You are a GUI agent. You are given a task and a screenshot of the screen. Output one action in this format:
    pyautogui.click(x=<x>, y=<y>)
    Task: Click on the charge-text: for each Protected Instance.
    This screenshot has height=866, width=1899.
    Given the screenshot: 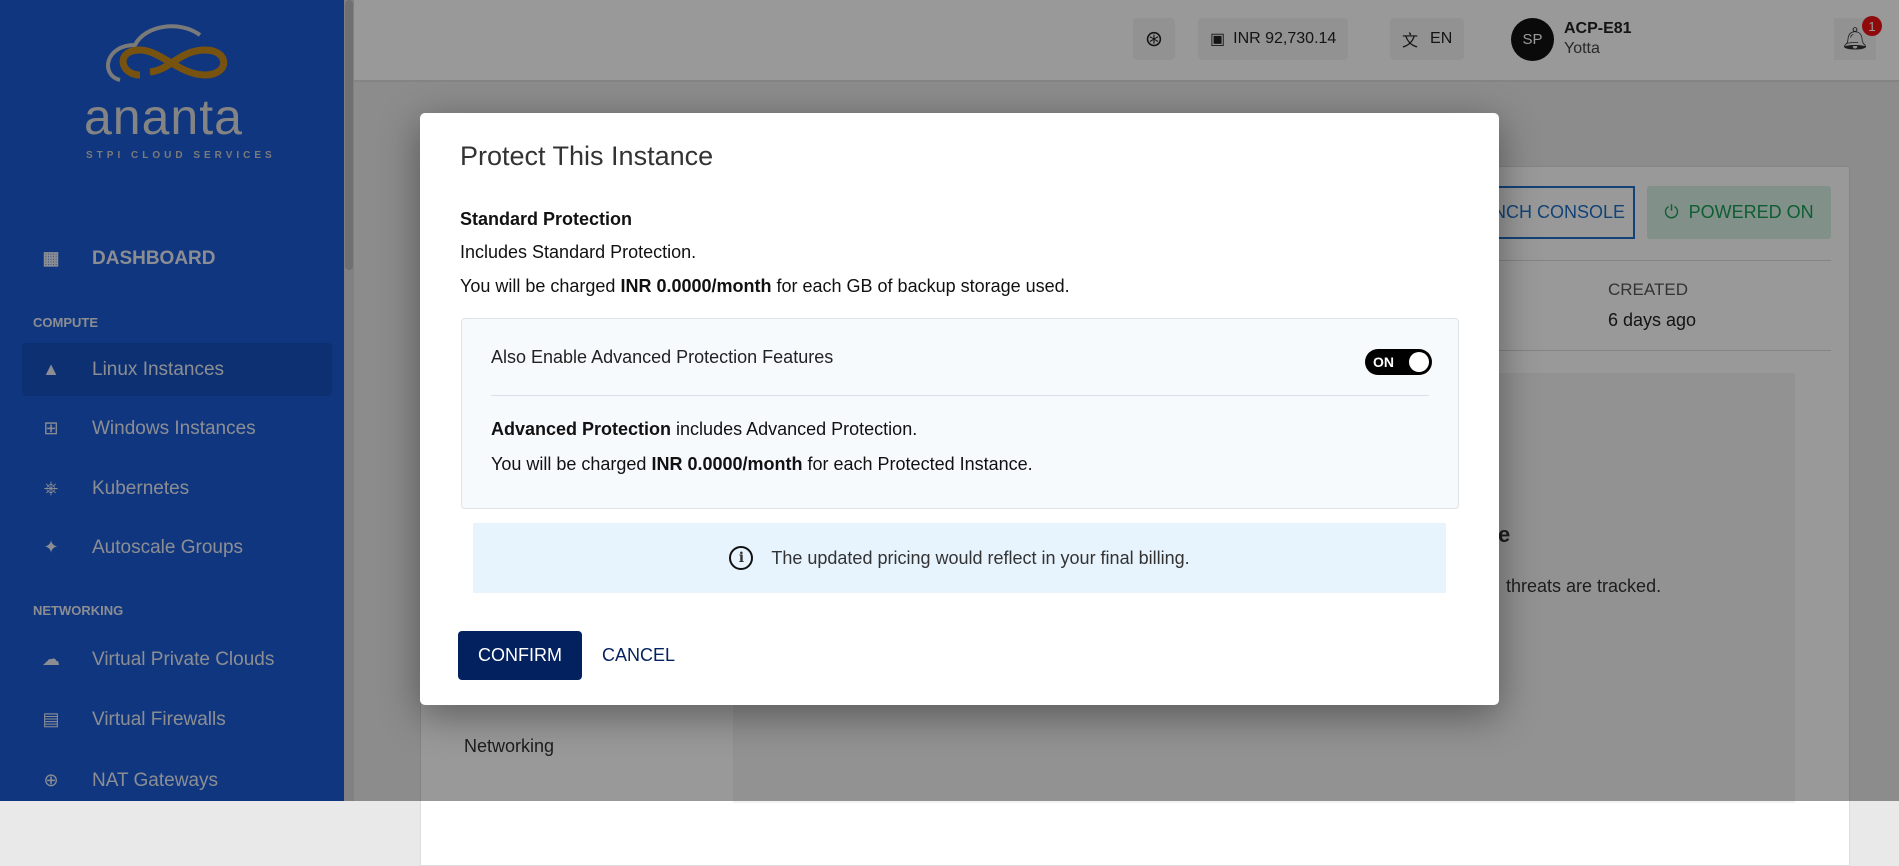 What is the action you would take?
    pyautogui.click(x=917, y=464)
    